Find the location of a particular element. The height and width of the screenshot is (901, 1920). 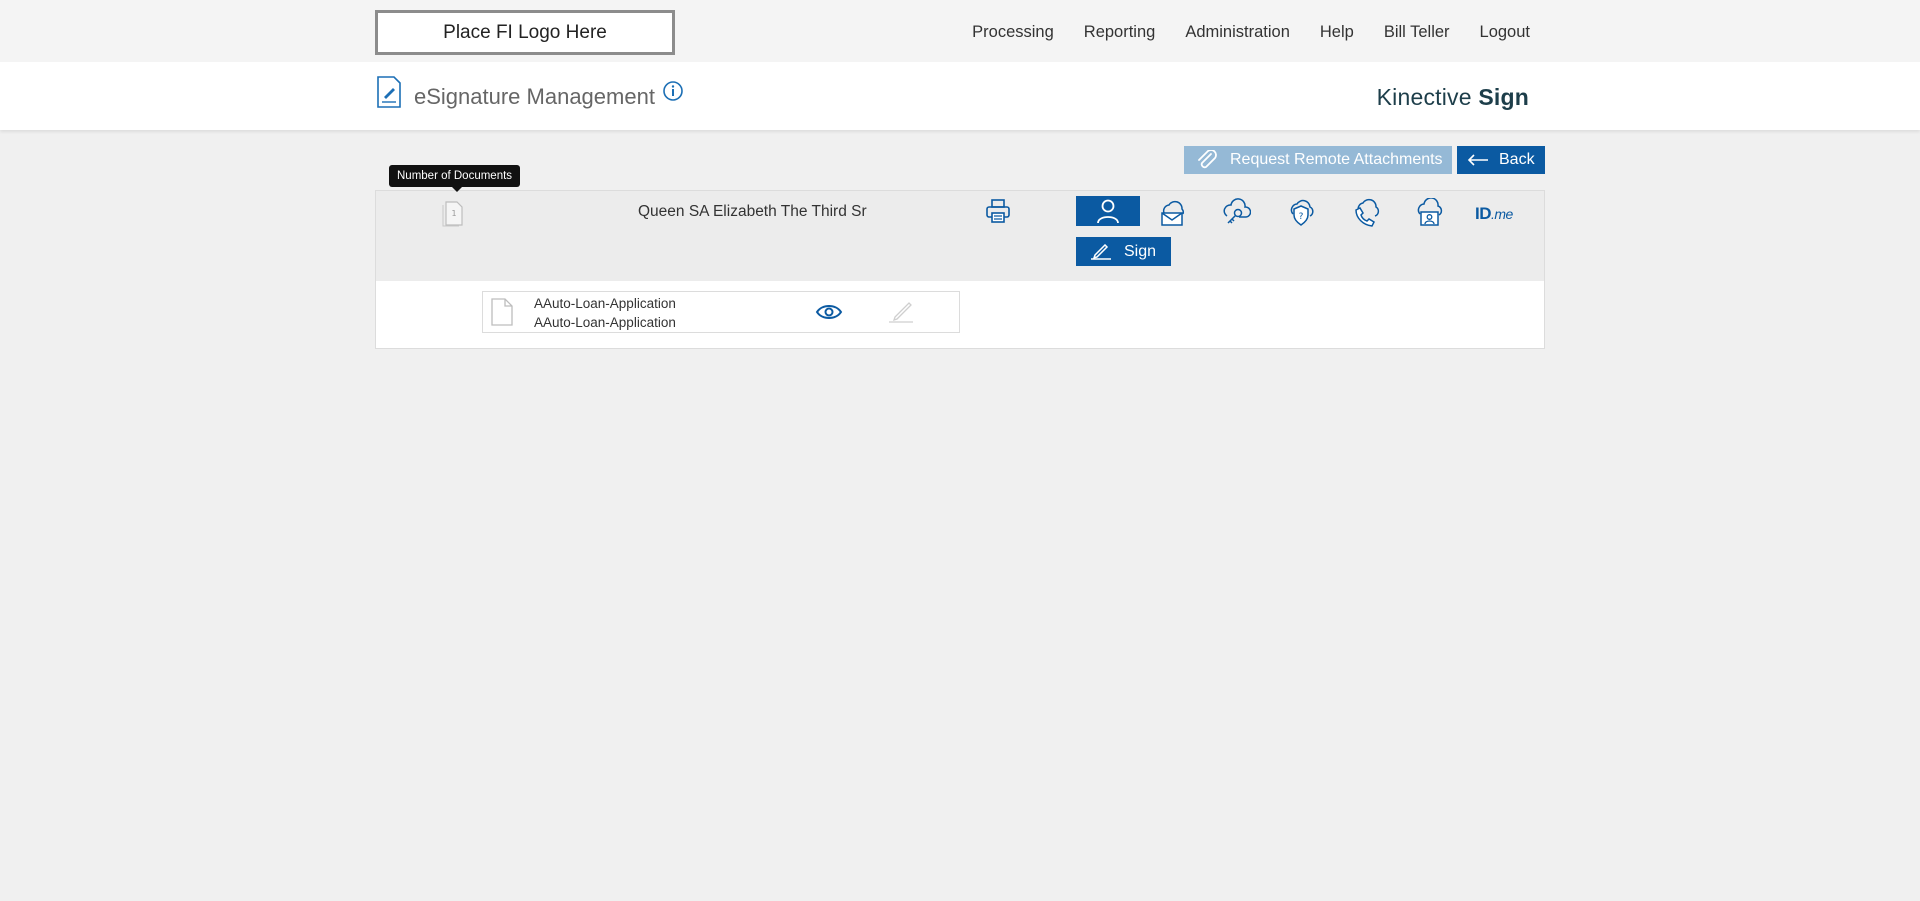

cloud-phone-icon is located at coordinates (1365, 213).